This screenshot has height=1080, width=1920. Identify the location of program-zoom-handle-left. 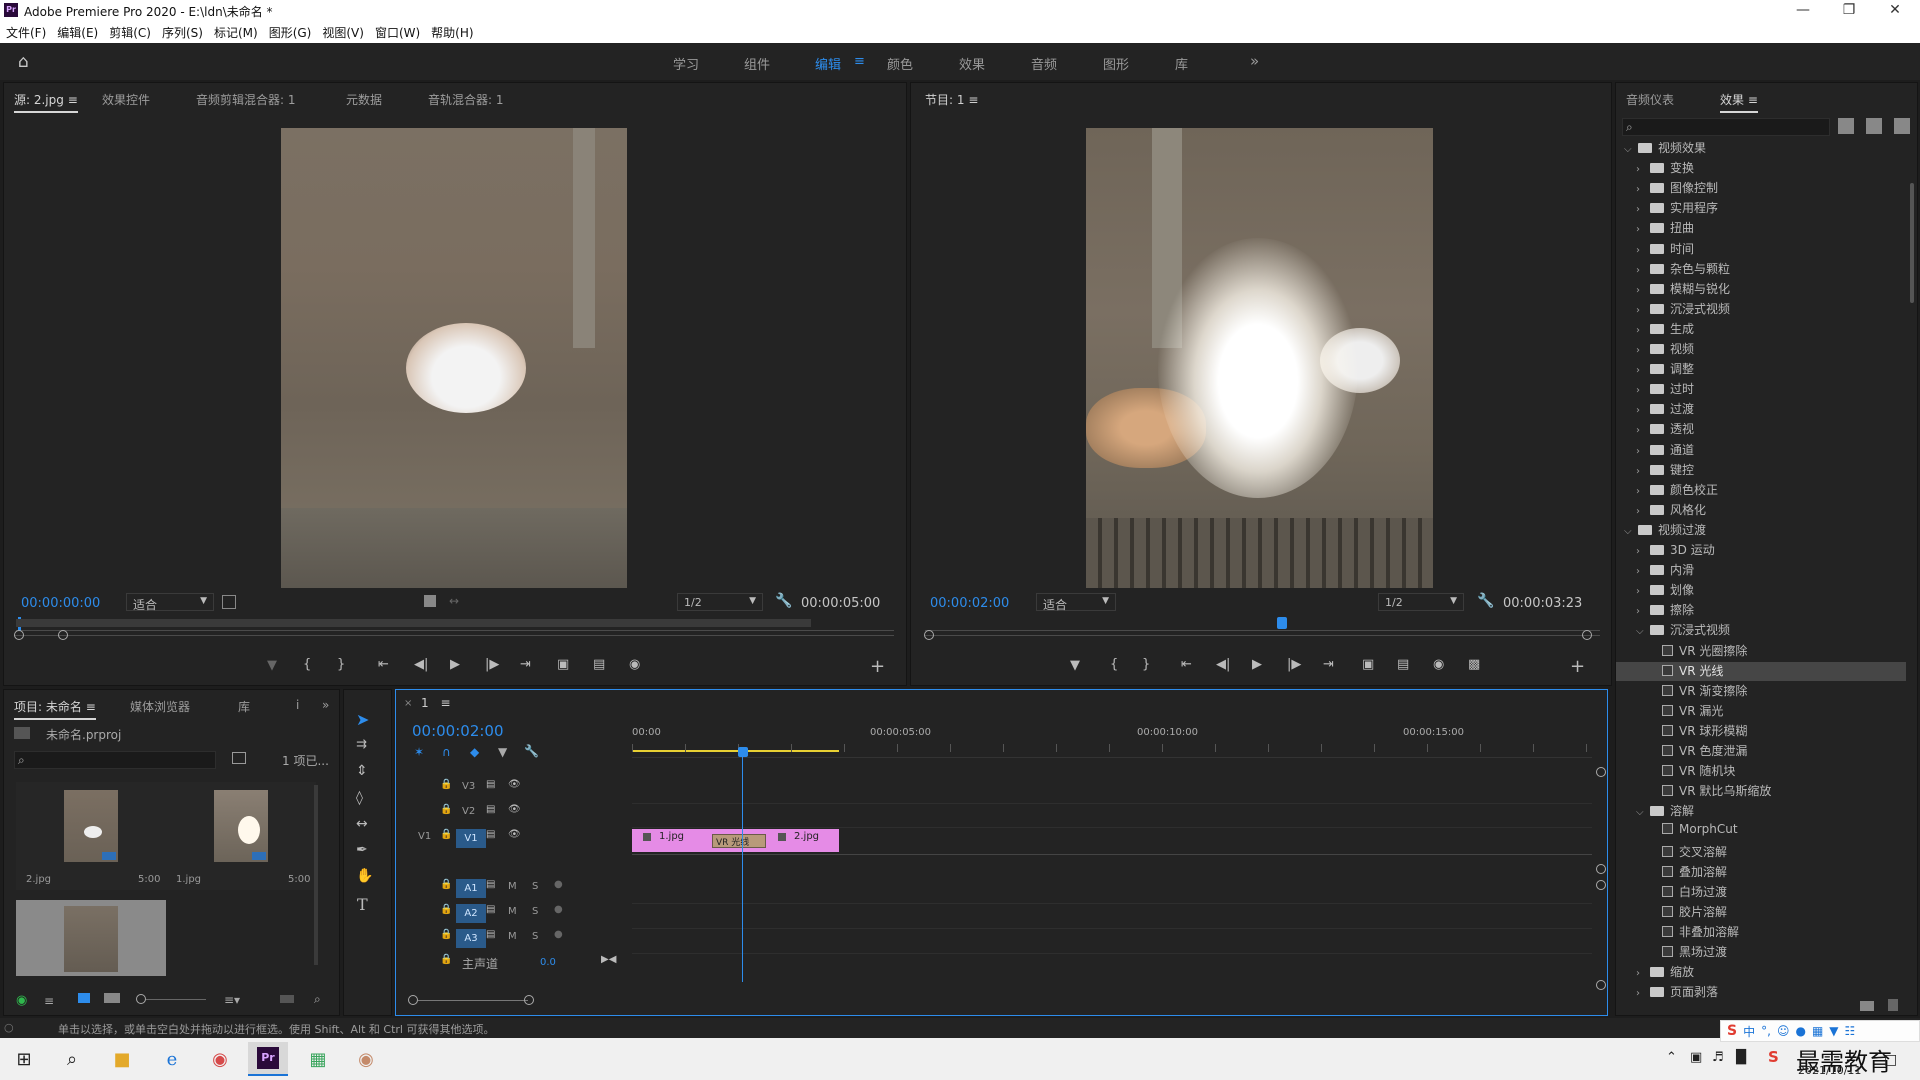
(929, 635).